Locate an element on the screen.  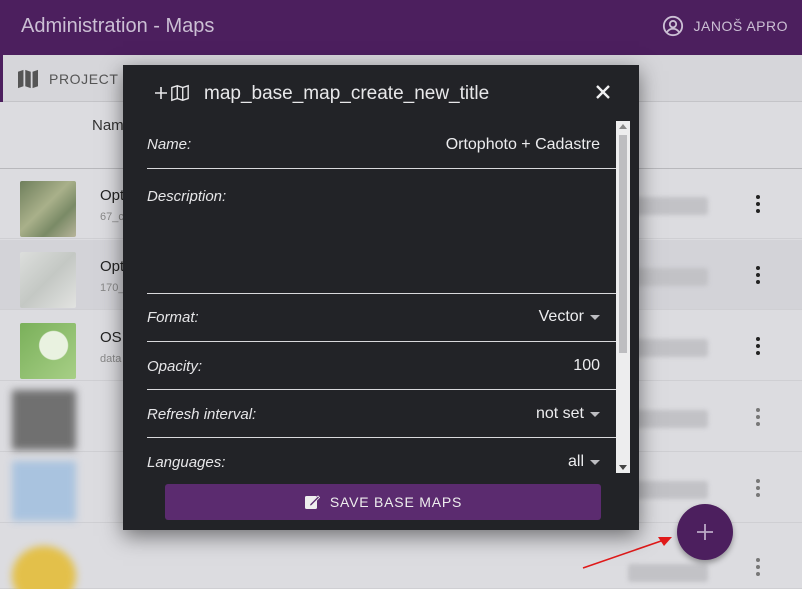
annotation-arrow-icon is located at coordinates (627, 553).